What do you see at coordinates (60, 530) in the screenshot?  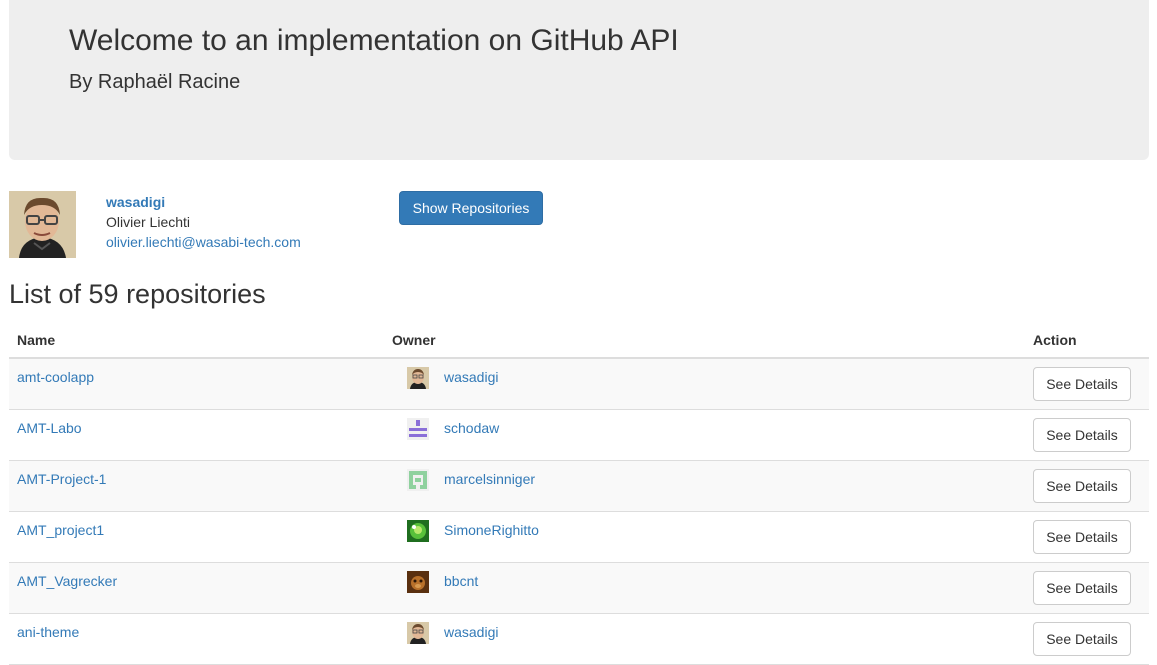 I see `repo-name-link: AMT_project1` at bounding box center [60, 530].